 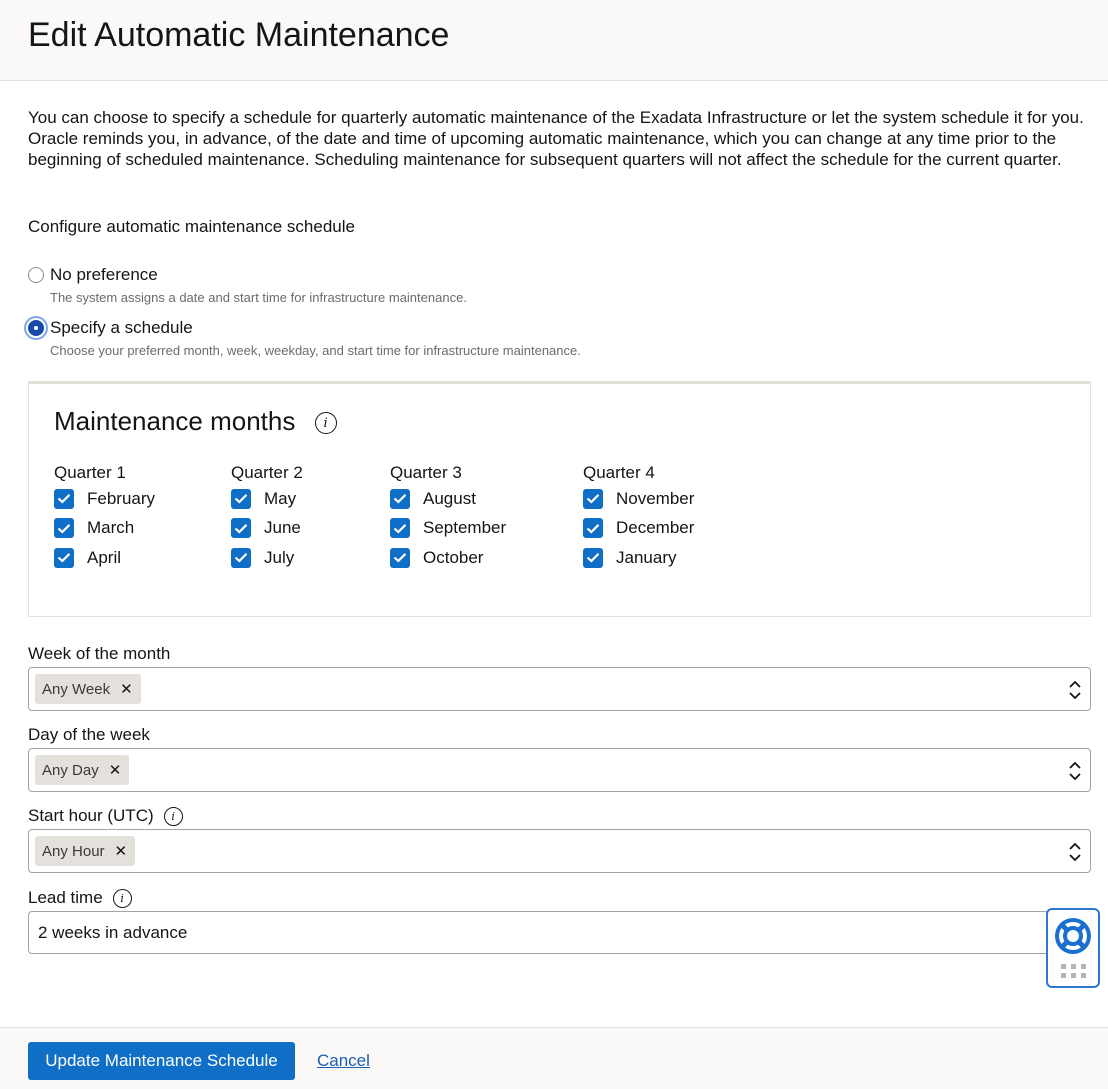 What do you see at coordinates (559, 689) in the screenshot?
I see `week-of-month-select: Any Week ✕` at bounding box center [559, 689].